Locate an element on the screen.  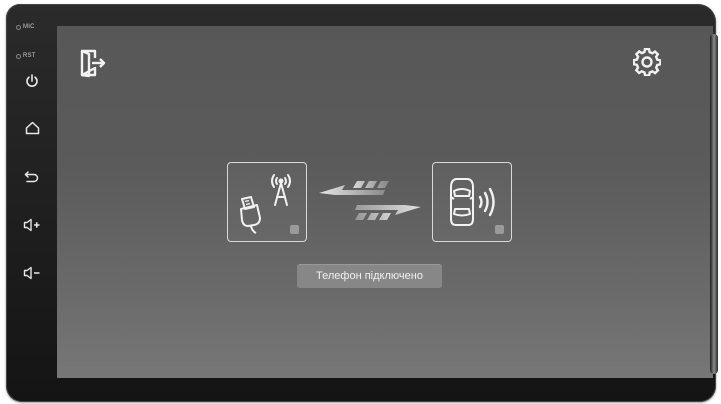
volume-up-icon is located at coordinates (31, 225).